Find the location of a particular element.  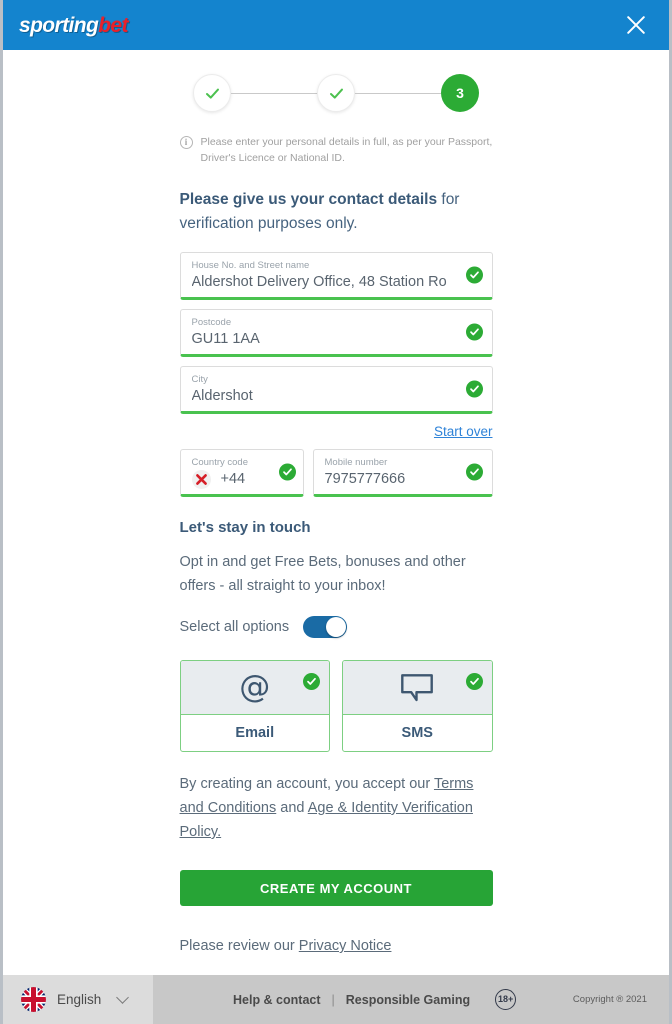

mobile-number-label: Mobile number is located at coordinates (356, 462).